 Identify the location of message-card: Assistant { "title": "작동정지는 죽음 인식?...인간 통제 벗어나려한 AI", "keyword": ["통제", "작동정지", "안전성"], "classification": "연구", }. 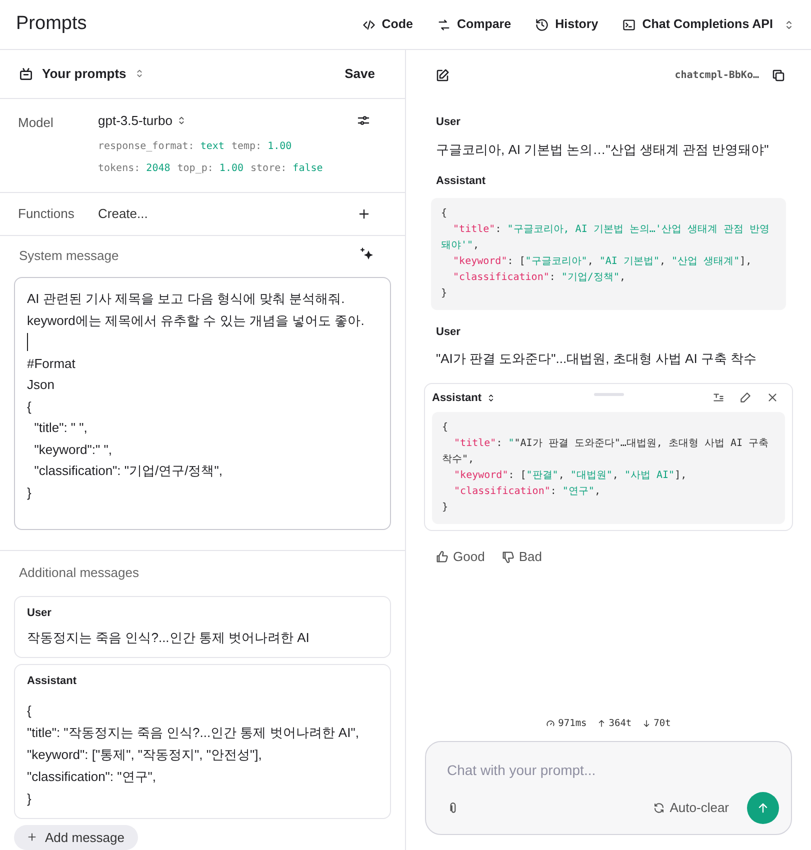
(202, 741).